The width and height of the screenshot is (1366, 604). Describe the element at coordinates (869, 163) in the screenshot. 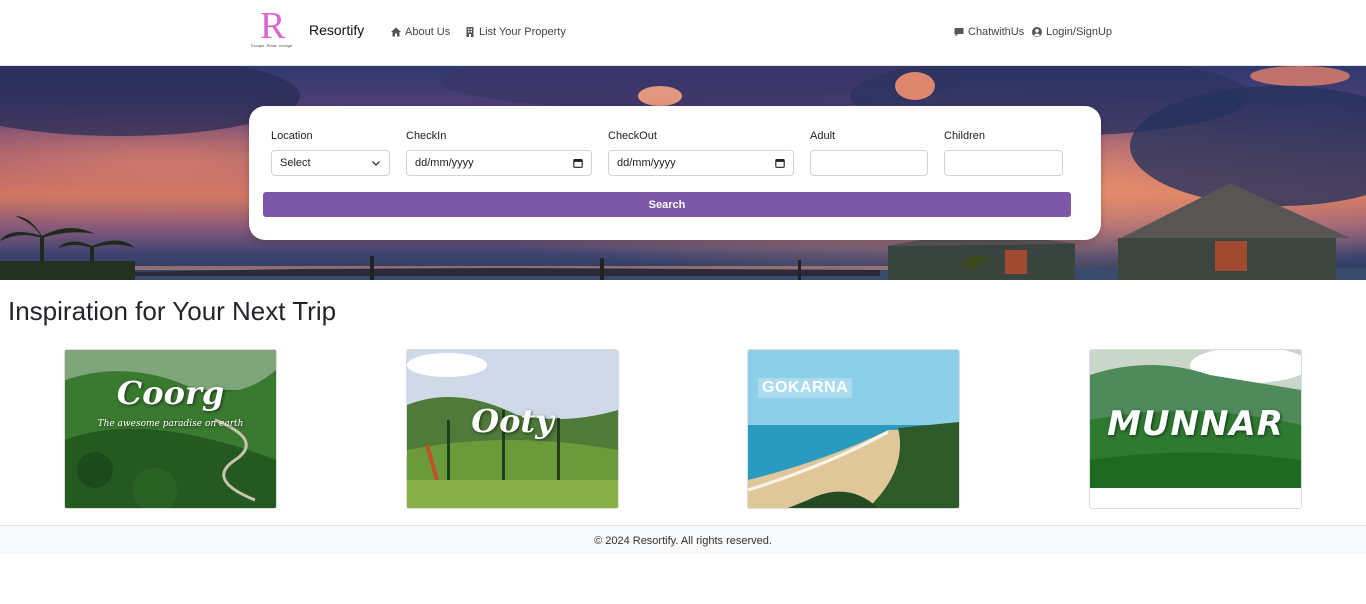

I see `adult-input` at that location.